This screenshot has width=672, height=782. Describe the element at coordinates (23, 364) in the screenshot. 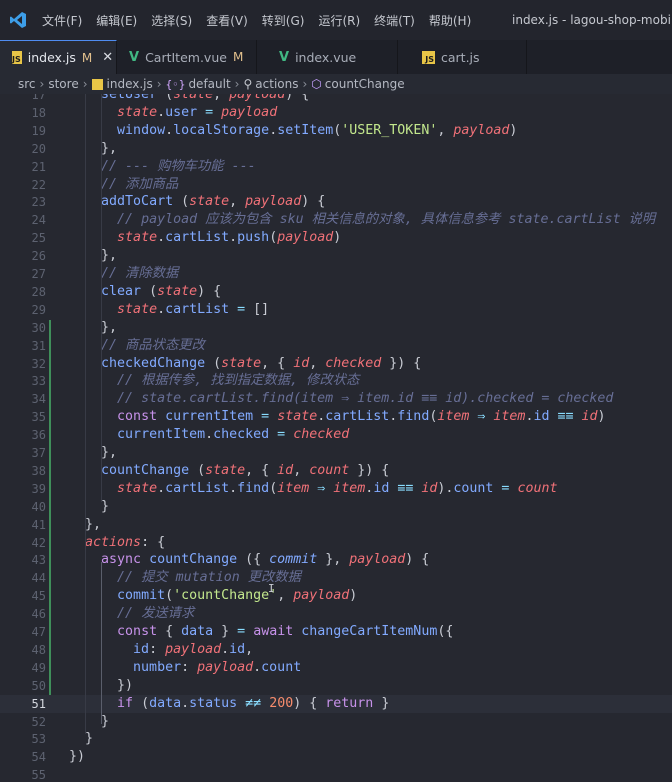

I see `line-number: 32` at that location.